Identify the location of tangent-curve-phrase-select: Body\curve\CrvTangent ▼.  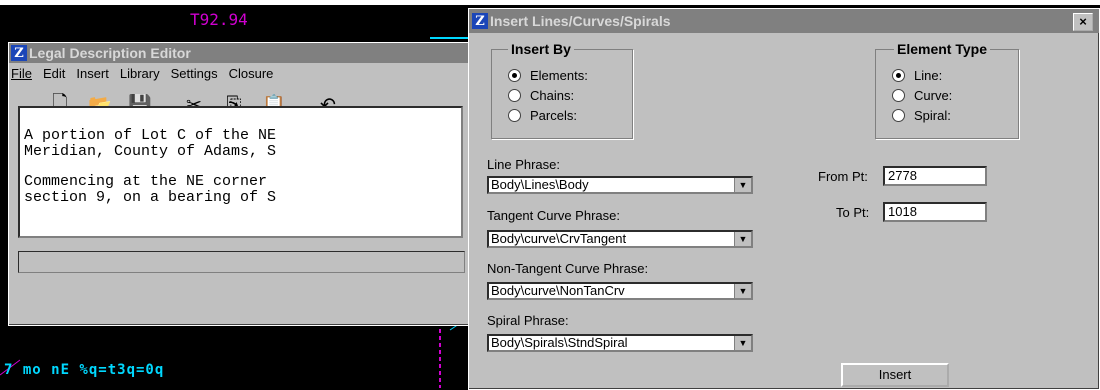
(620, 239).